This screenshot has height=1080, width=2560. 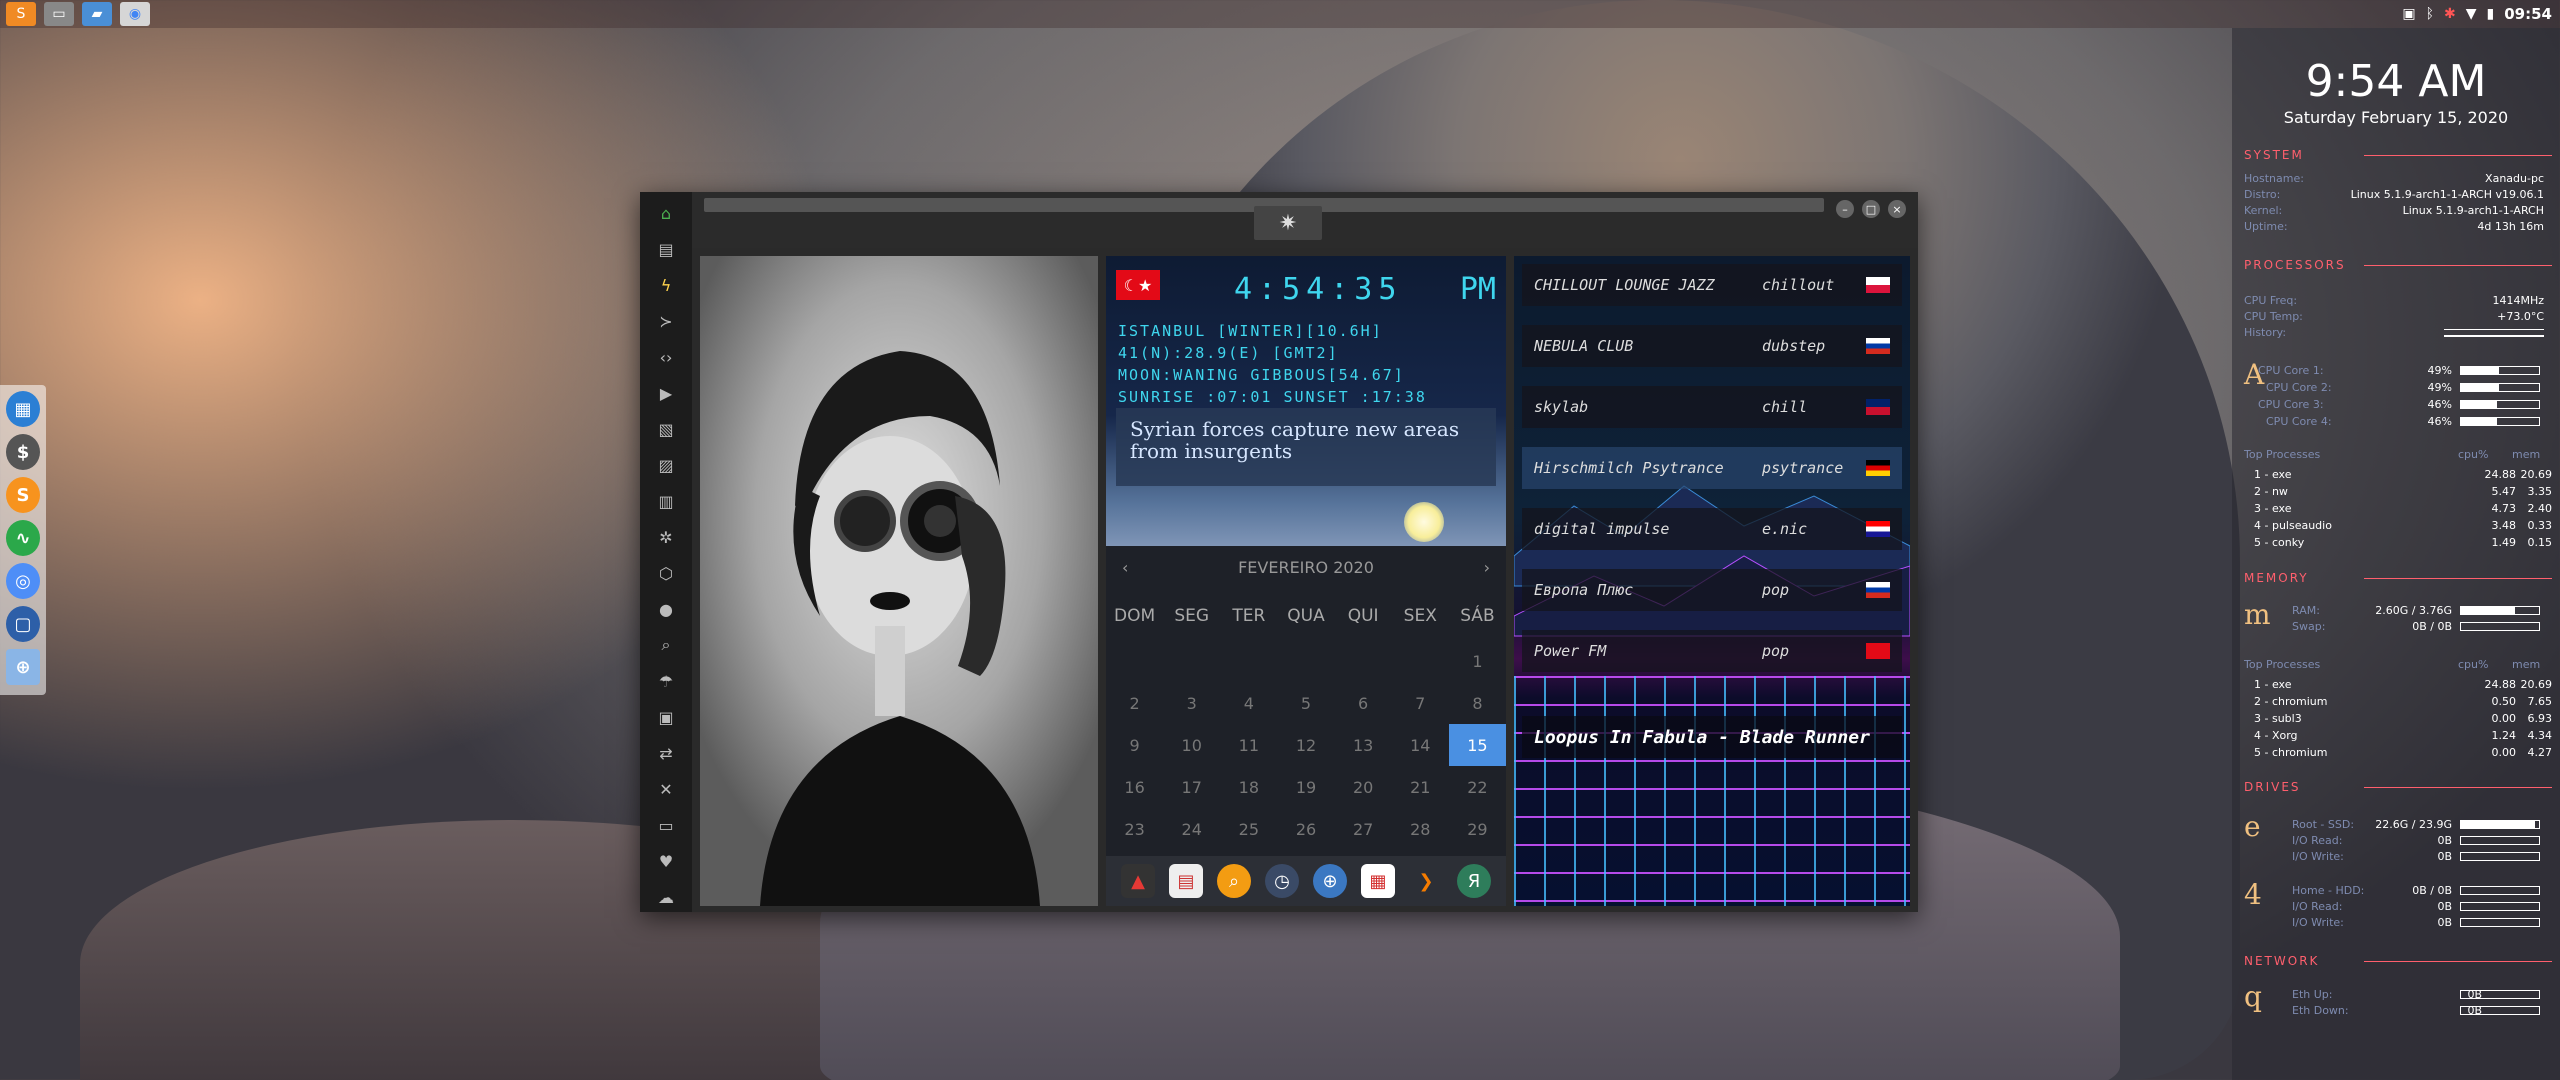 What do you see at coordinates (1134, 829) in the screenshot?
I see `calendar-day: 23` at bounding box center [1134, 829].